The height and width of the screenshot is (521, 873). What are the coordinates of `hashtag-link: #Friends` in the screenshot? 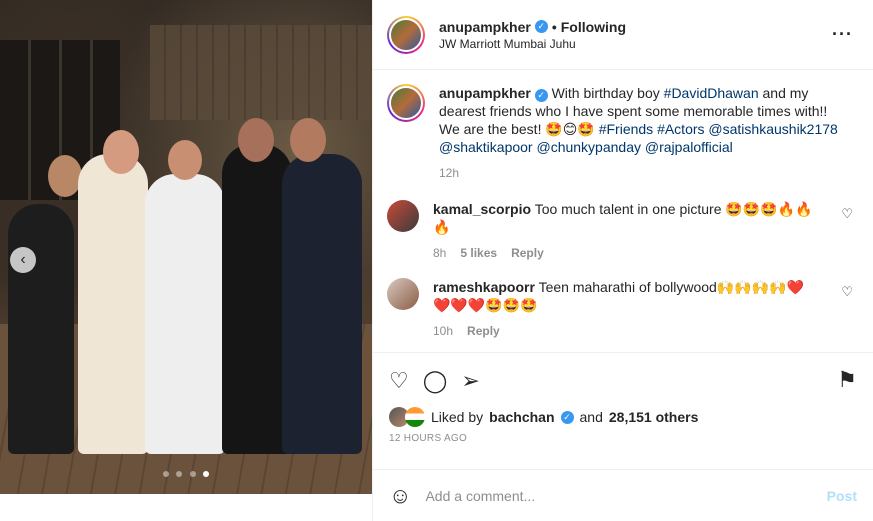 It's located at (626, 129).